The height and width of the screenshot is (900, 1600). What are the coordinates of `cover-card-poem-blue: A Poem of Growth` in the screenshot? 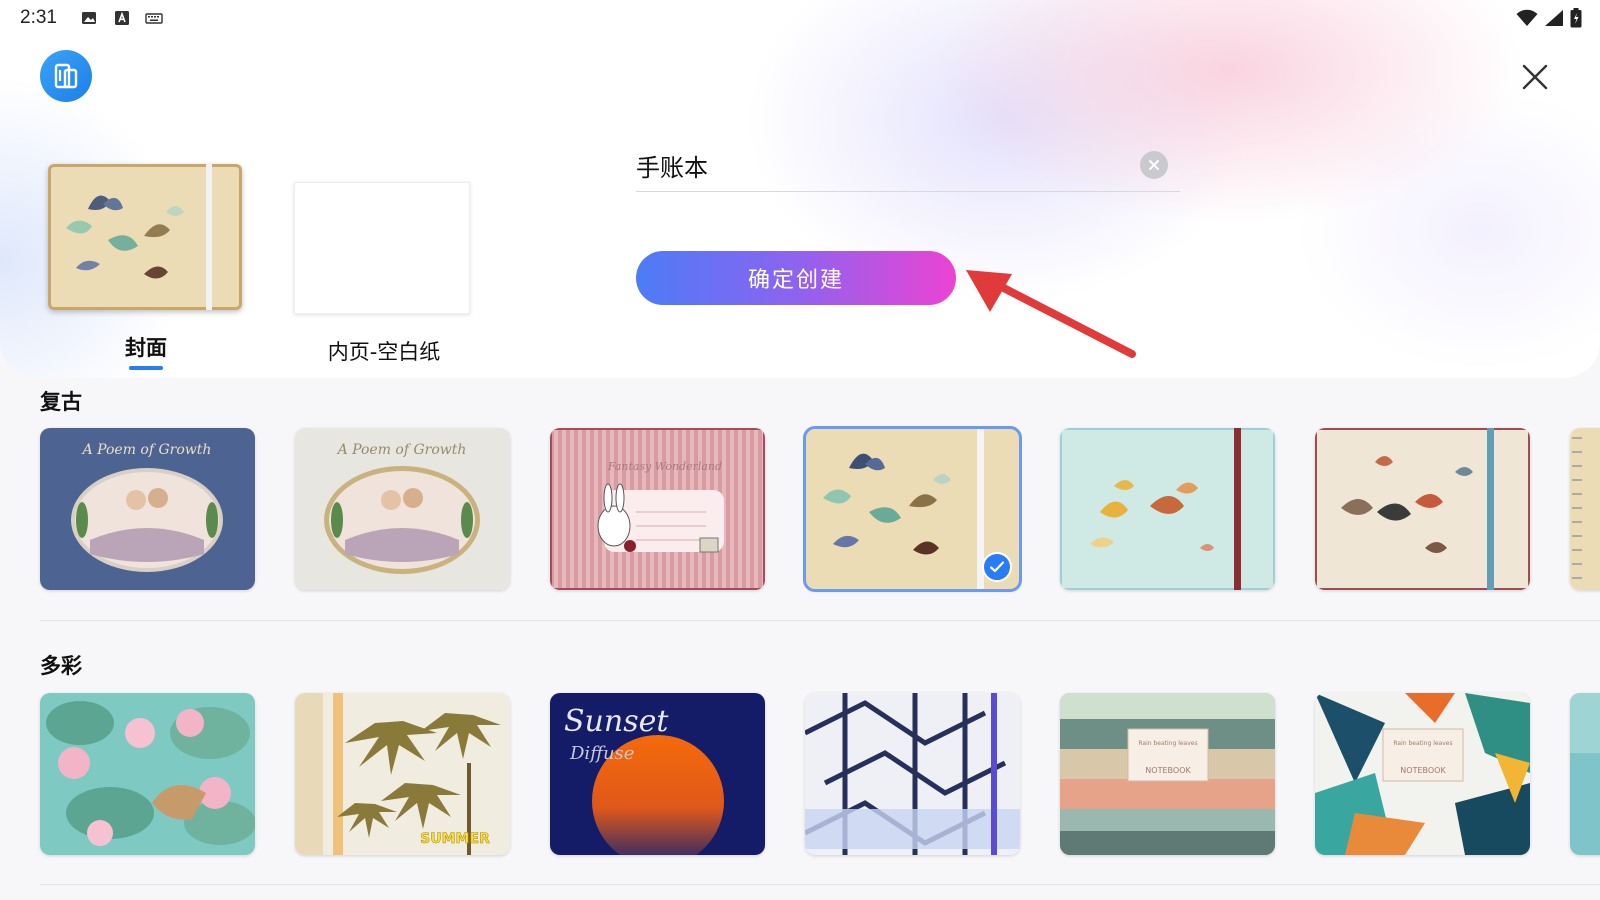 It's located at (147, 509).